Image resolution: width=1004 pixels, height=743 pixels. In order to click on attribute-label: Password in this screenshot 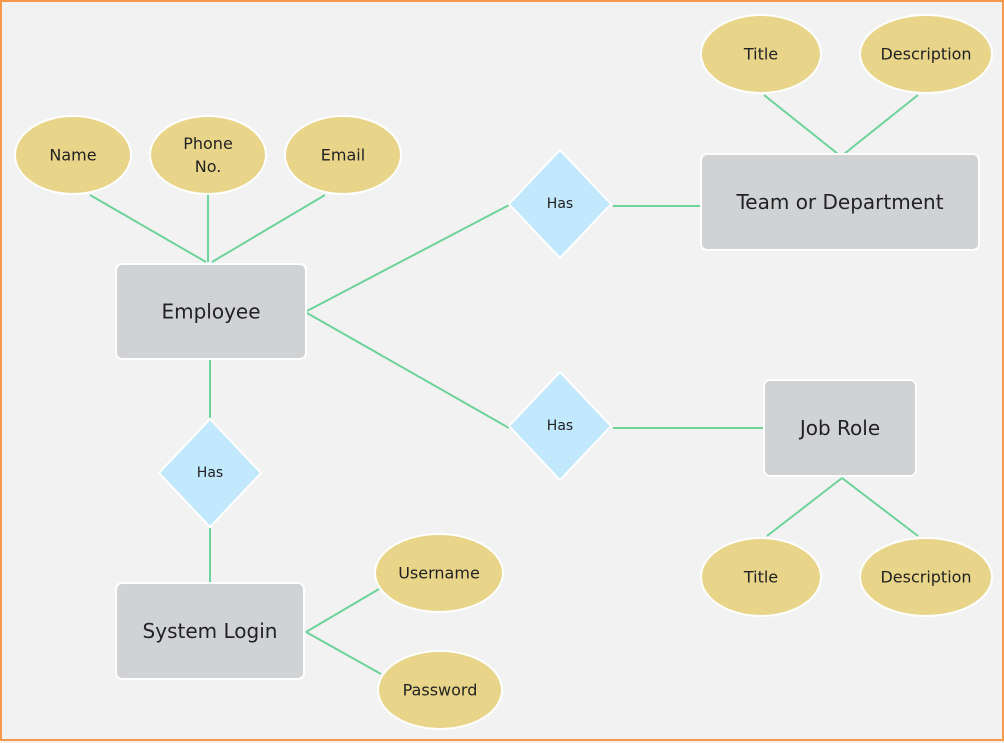, I will do `click(440, 690)`.